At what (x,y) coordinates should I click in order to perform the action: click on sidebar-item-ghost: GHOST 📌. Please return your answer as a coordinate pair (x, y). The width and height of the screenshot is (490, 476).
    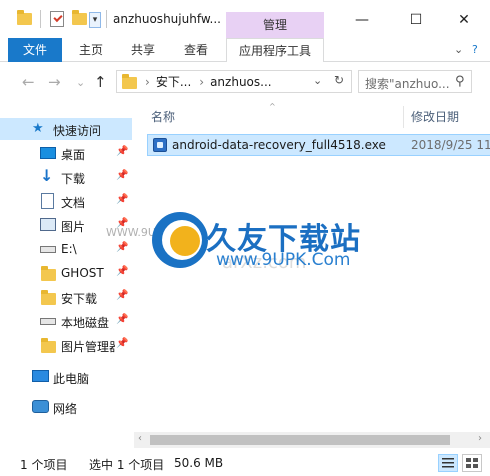
    Looking at the image, I should click on (66, 273).